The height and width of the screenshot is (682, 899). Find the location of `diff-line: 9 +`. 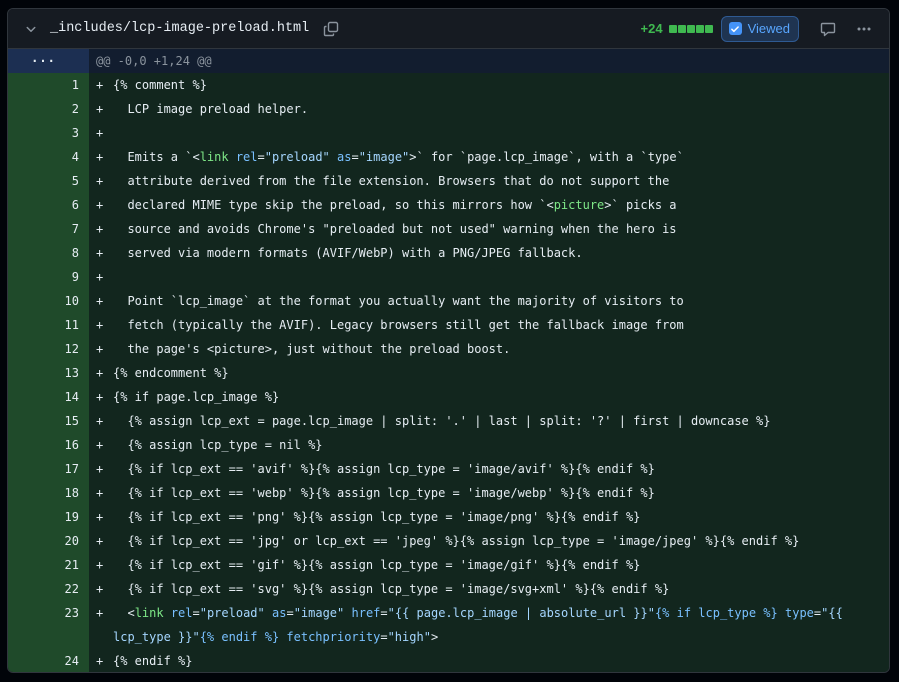

diff-line: 9 + is located at coordinates (448, 277).